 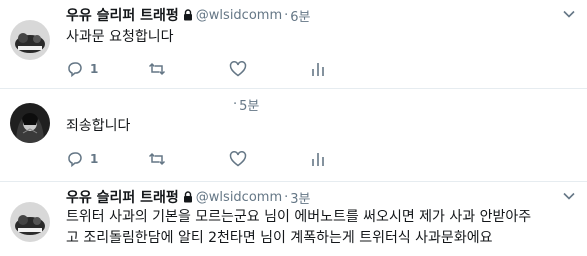 I want to click on tweet-header: · 5분, so click(x=245, y=104).